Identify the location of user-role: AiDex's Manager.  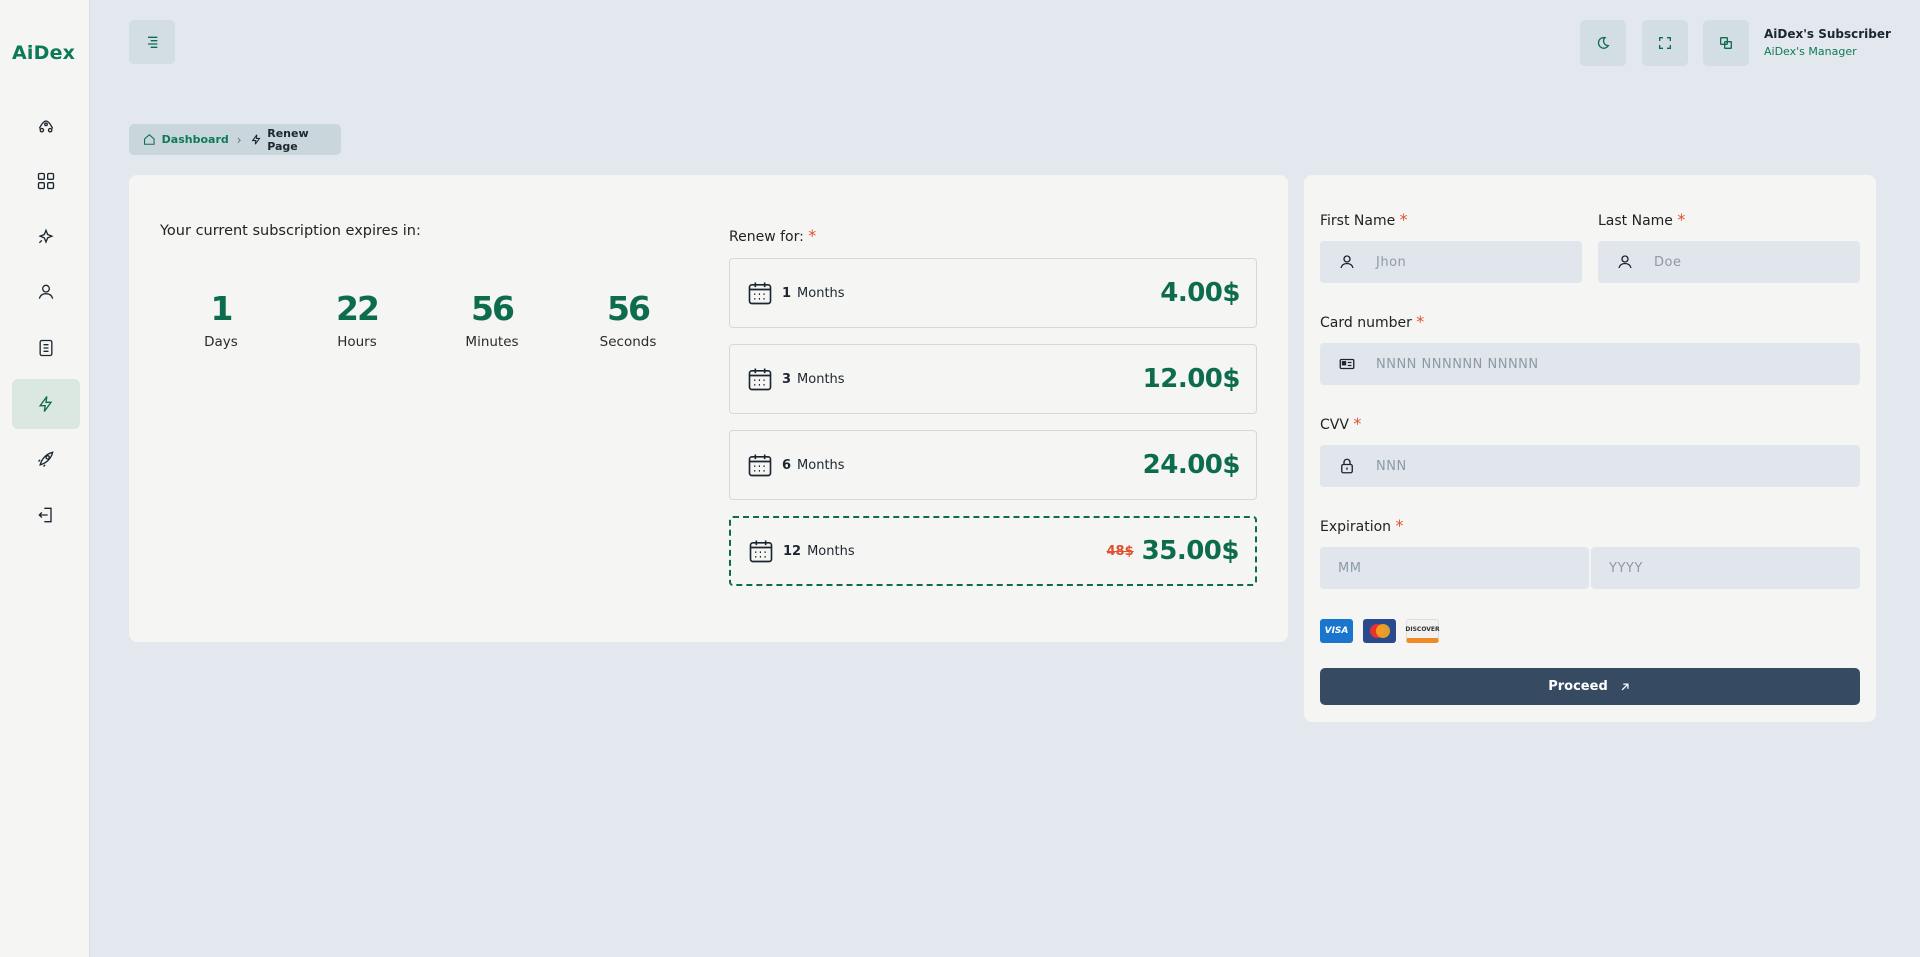
(1810, 51).